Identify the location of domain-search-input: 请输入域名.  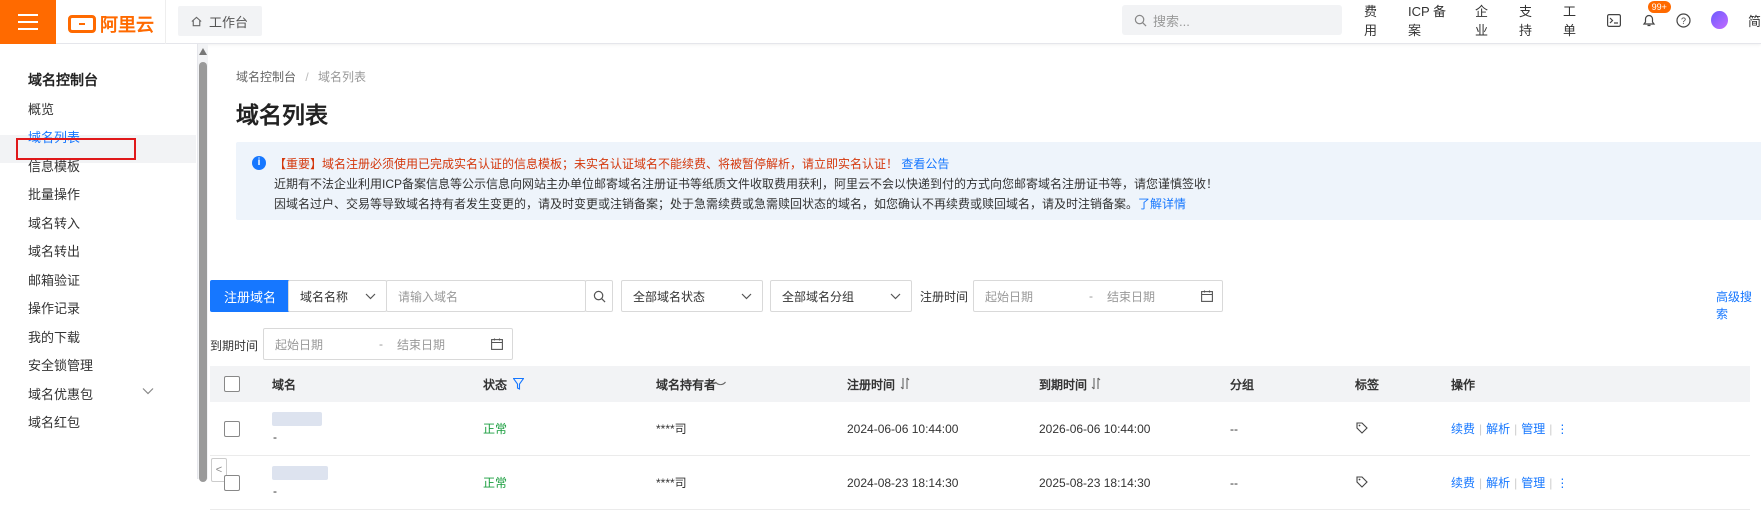
(486, 296).